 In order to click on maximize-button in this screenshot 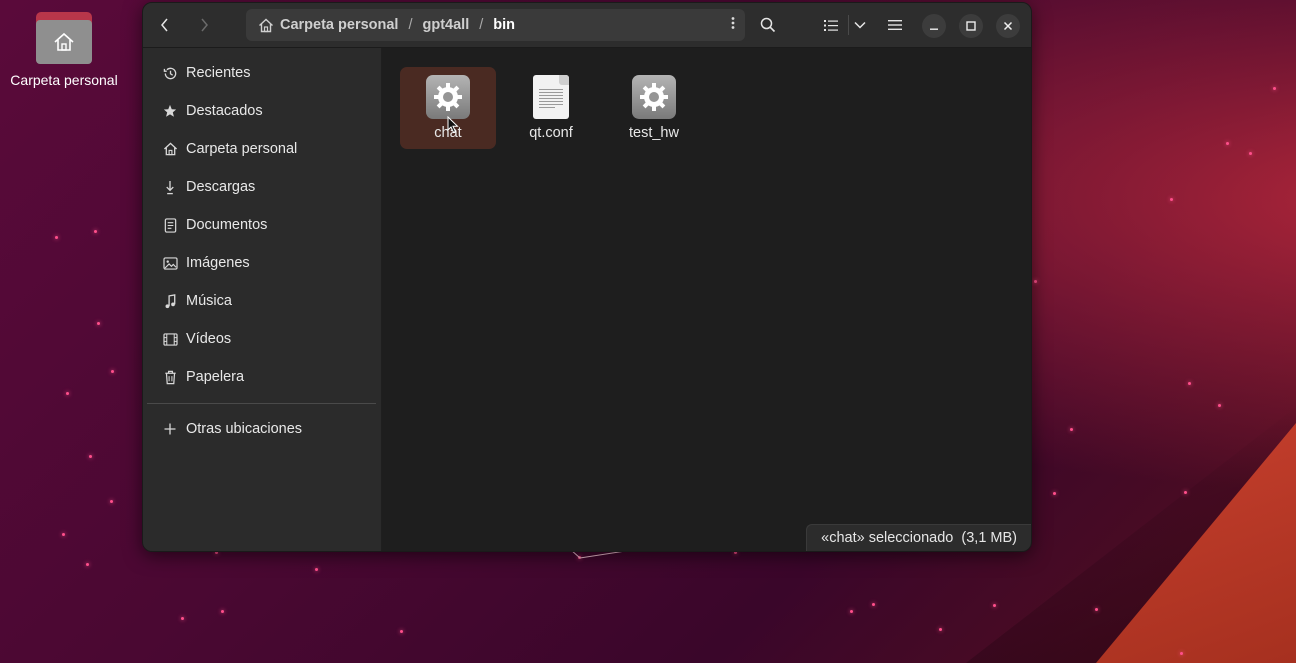, I will do `click(971, 26)`.